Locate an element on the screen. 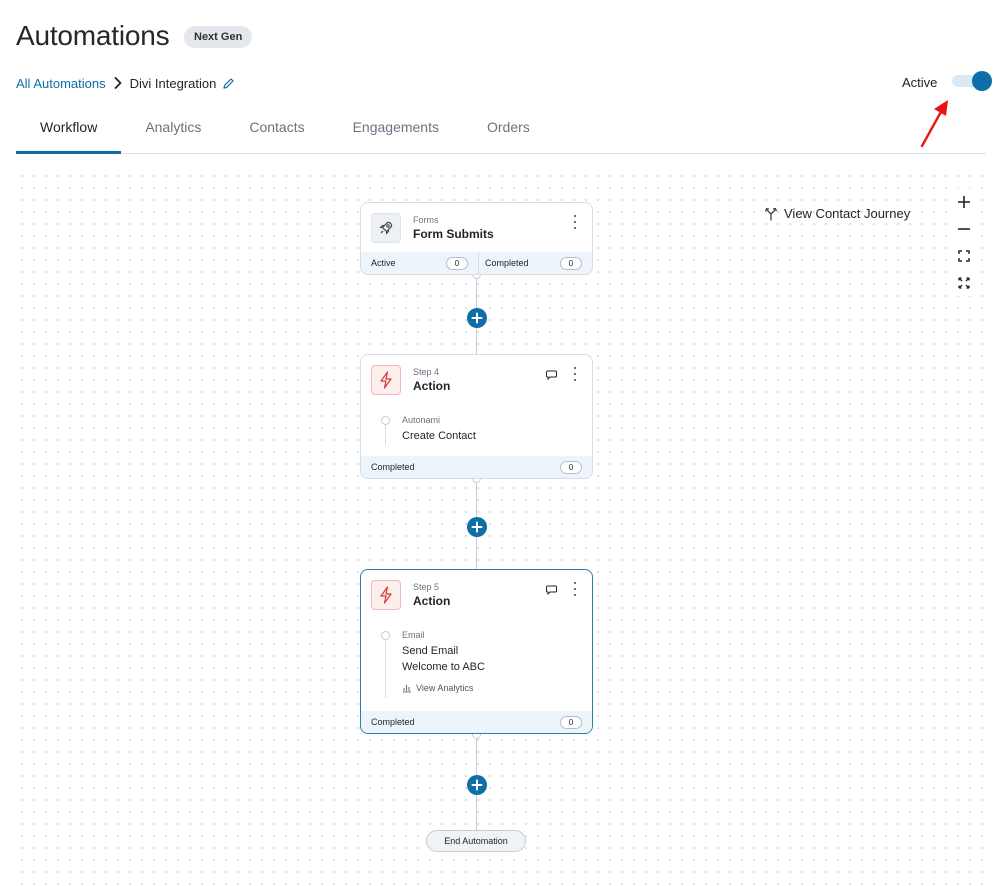 The height and width of the screenshot is (886, 996). step-detail: Welcome to ABC is located at coordinates (443, 667).